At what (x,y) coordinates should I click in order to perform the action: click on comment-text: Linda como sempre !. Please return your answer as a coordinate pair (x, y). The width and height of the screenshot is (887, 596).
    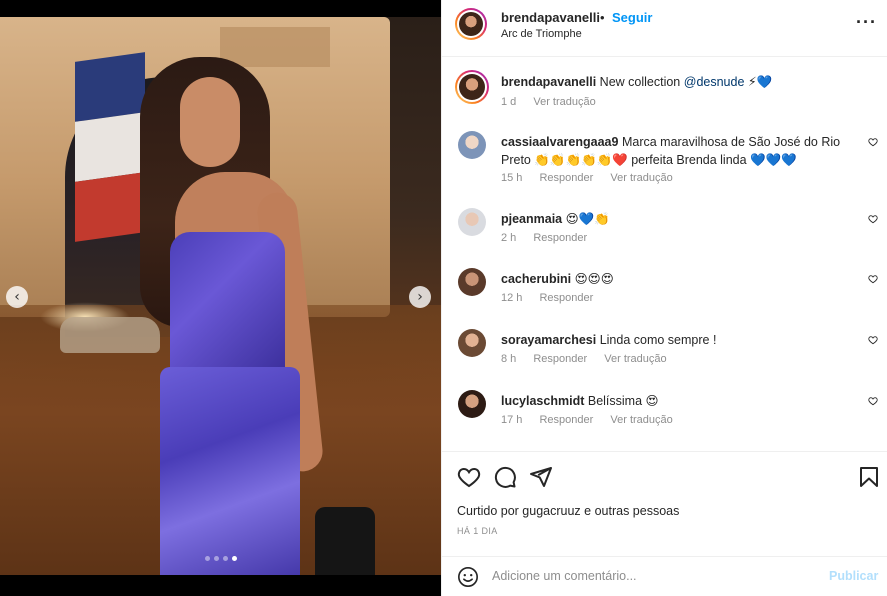
    Looking at the image, I should click on (658, 340).